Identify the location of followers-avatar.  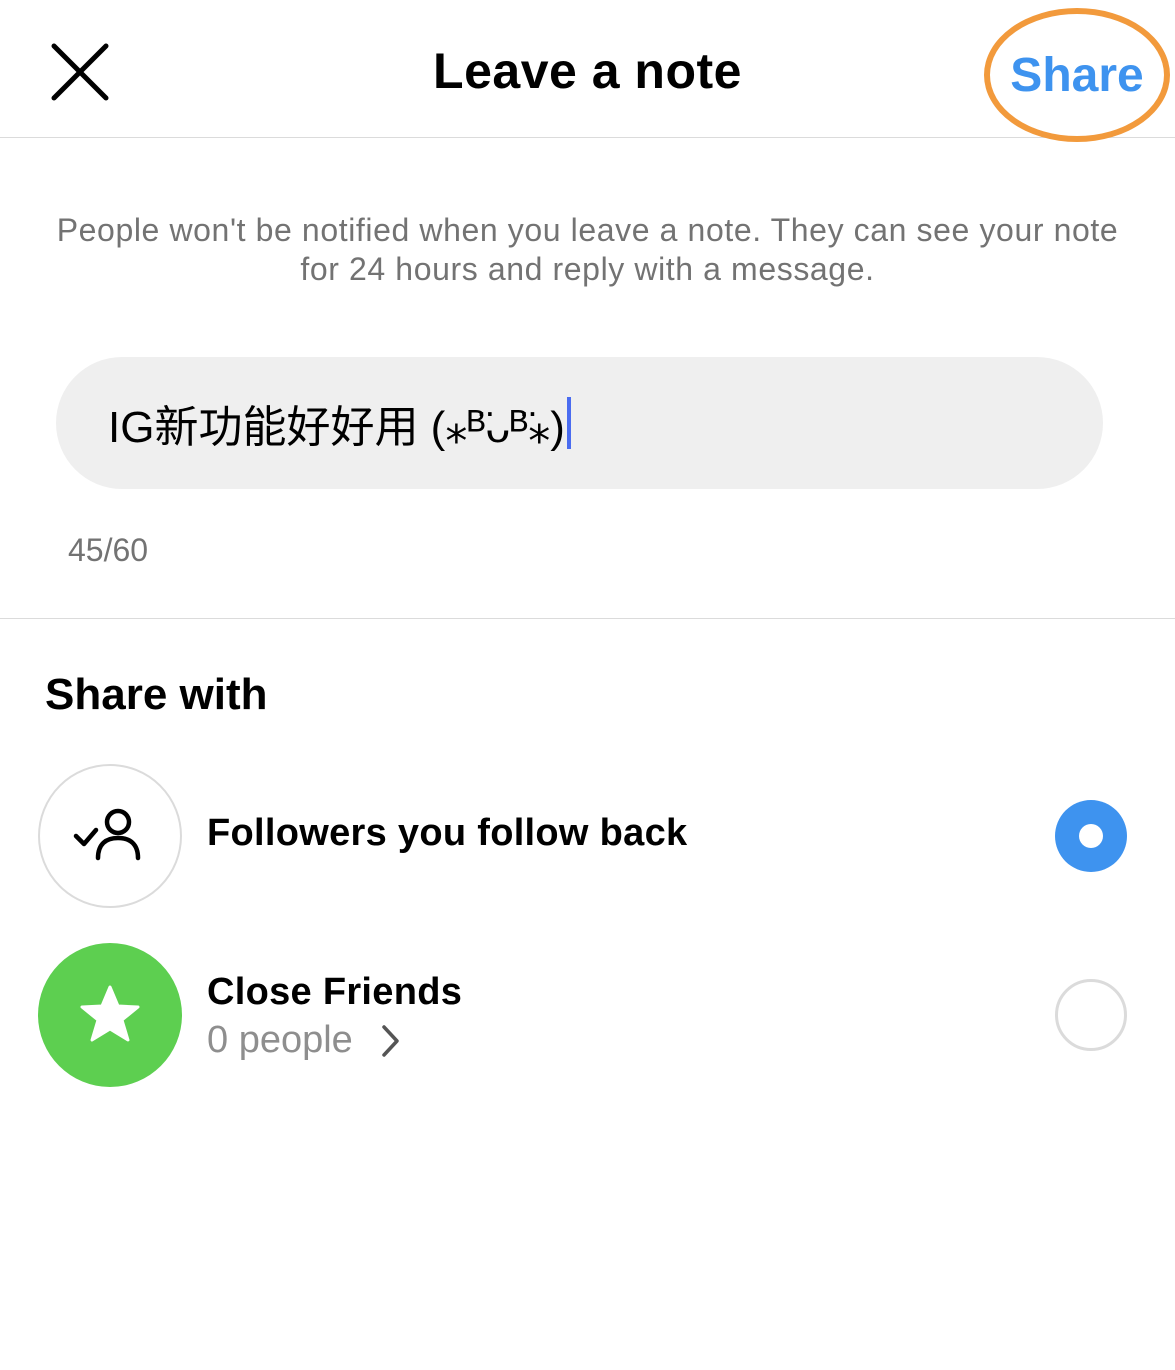
(110, 836).